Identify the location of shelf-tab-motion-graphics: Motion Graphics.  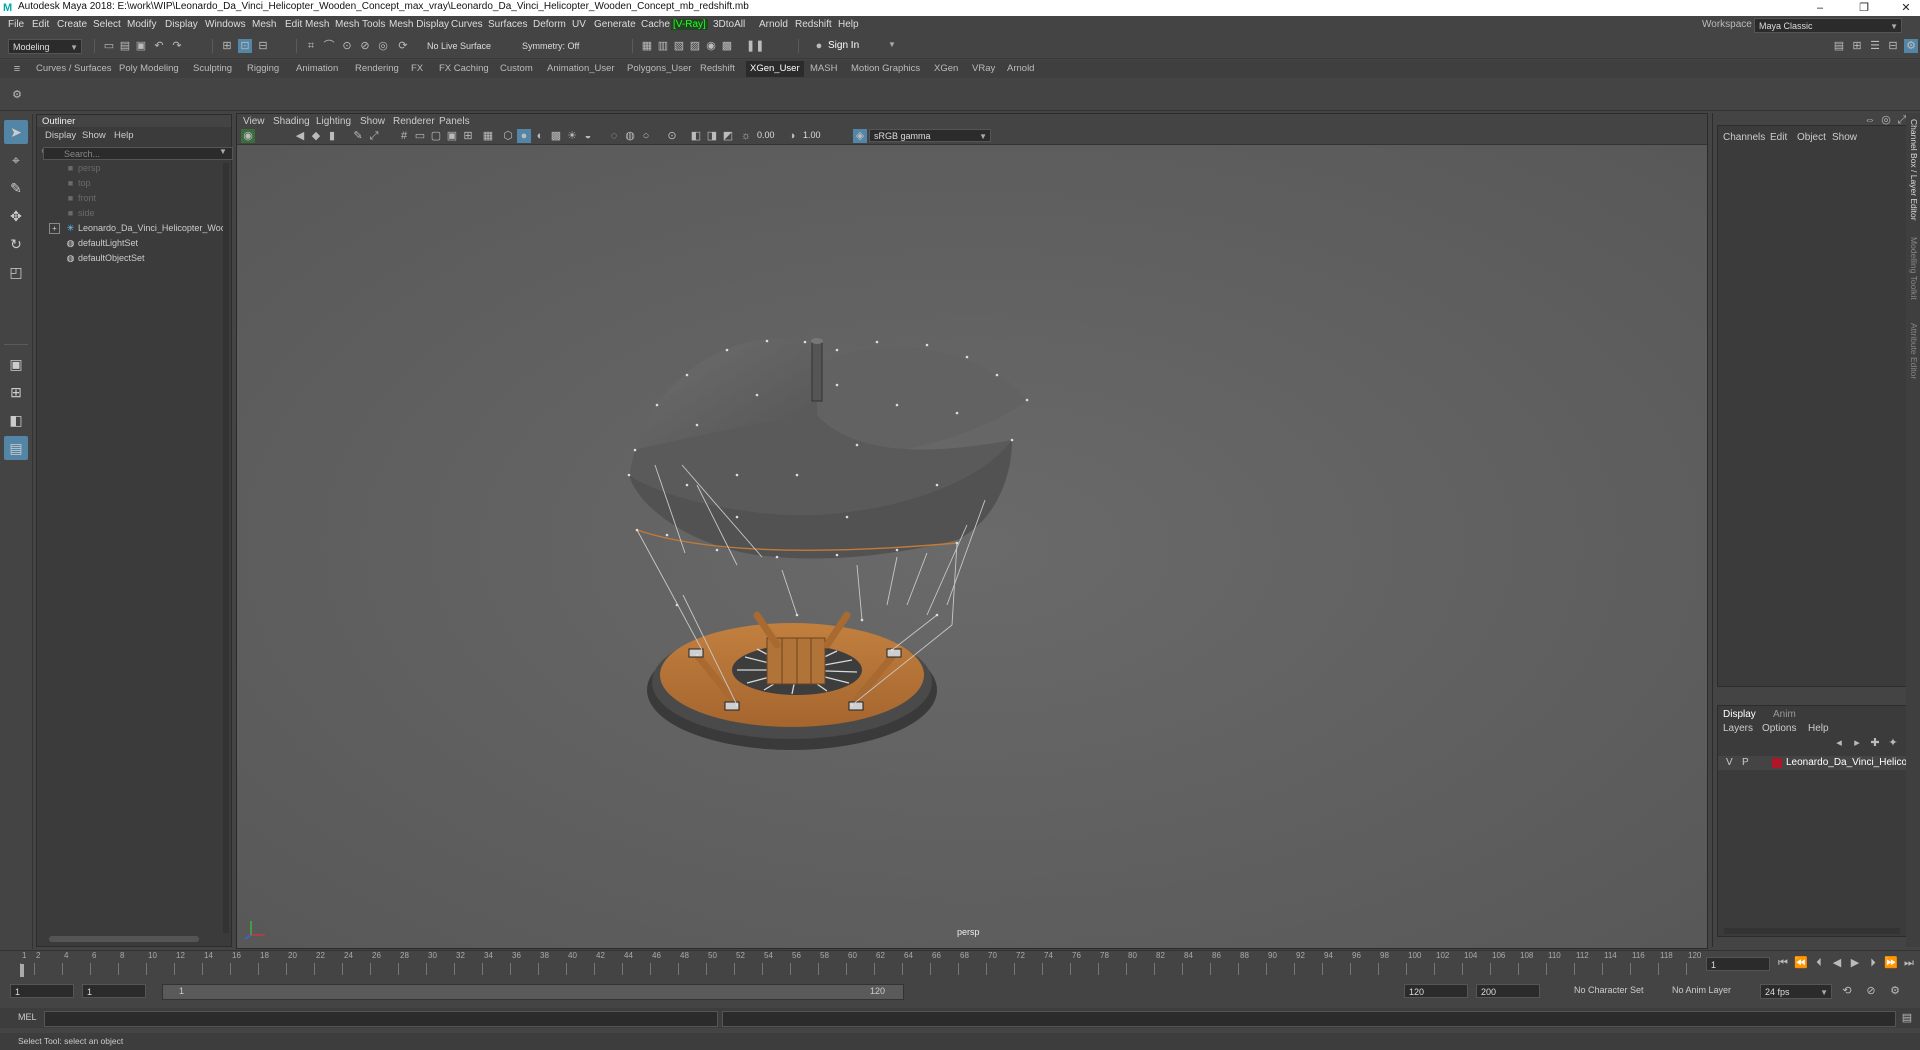
(885, 68).